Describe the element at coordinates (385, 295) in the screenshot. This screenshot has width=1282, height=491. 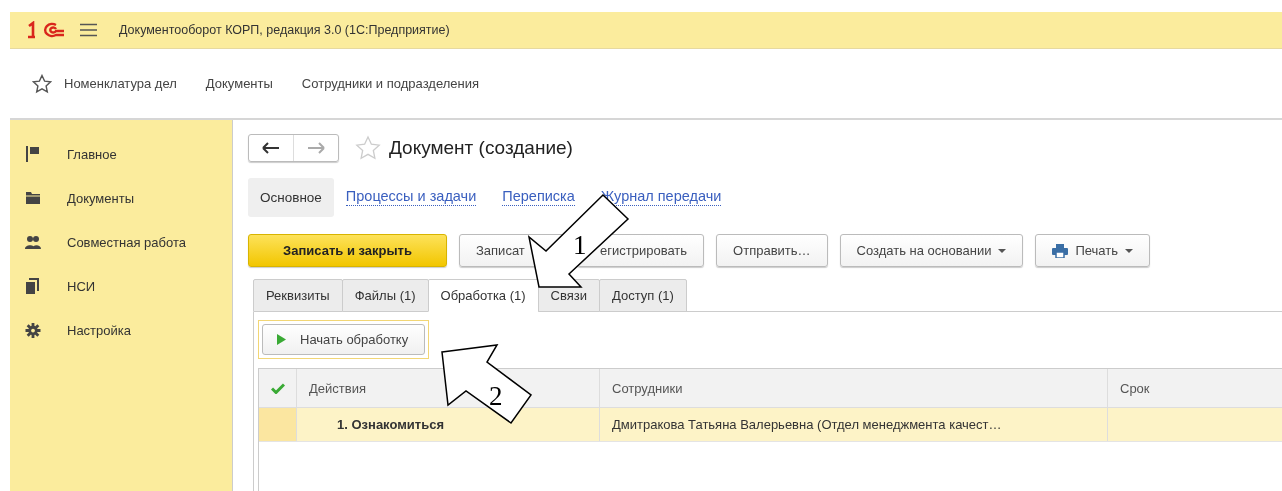
I see `tab: Файлы (1)` at that location.